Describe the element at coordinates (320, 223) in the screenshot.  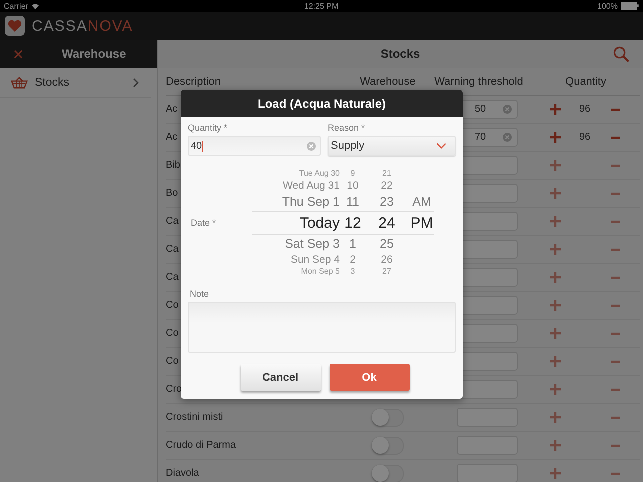
I see `picker-date: Today` at that location.